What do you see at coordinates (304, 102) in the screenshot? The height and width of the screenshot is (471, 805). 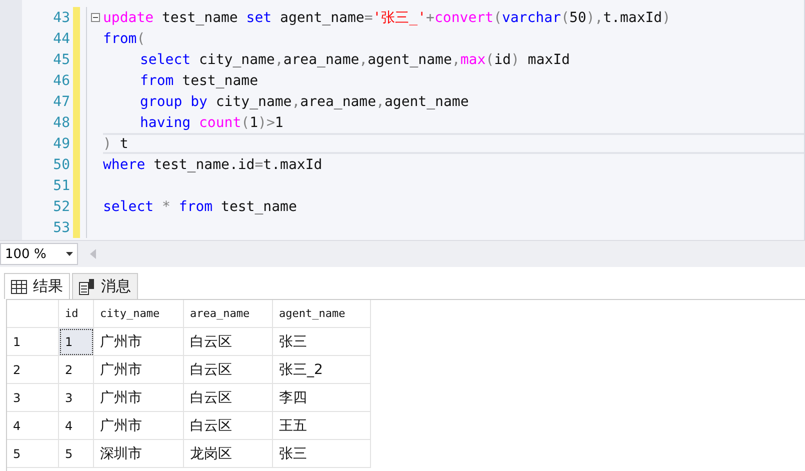 I see `code-line: group by city_name,area_name,agent_name` at bounding box center [304, 102].